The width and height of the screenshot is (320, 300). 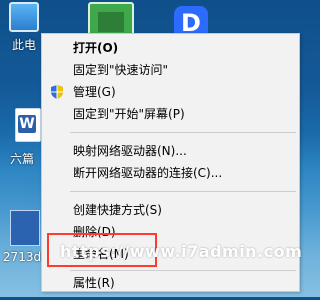 I want to click on menu-item-delete: 删除(D), so click(x=170, y=232).